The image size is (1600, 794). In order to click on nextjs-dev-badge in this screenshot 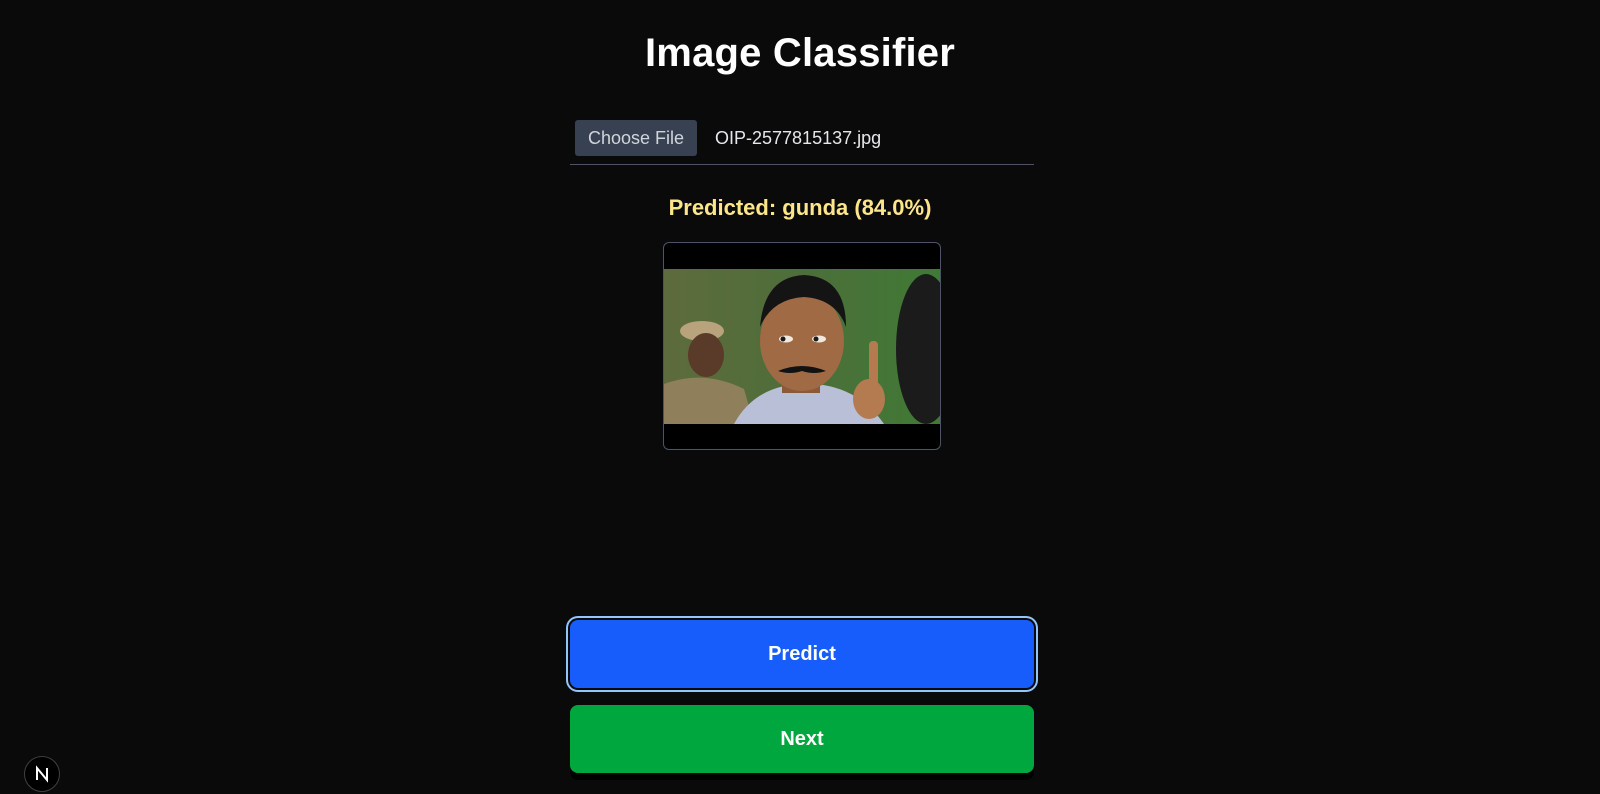, I will do `click(42, 774)`.